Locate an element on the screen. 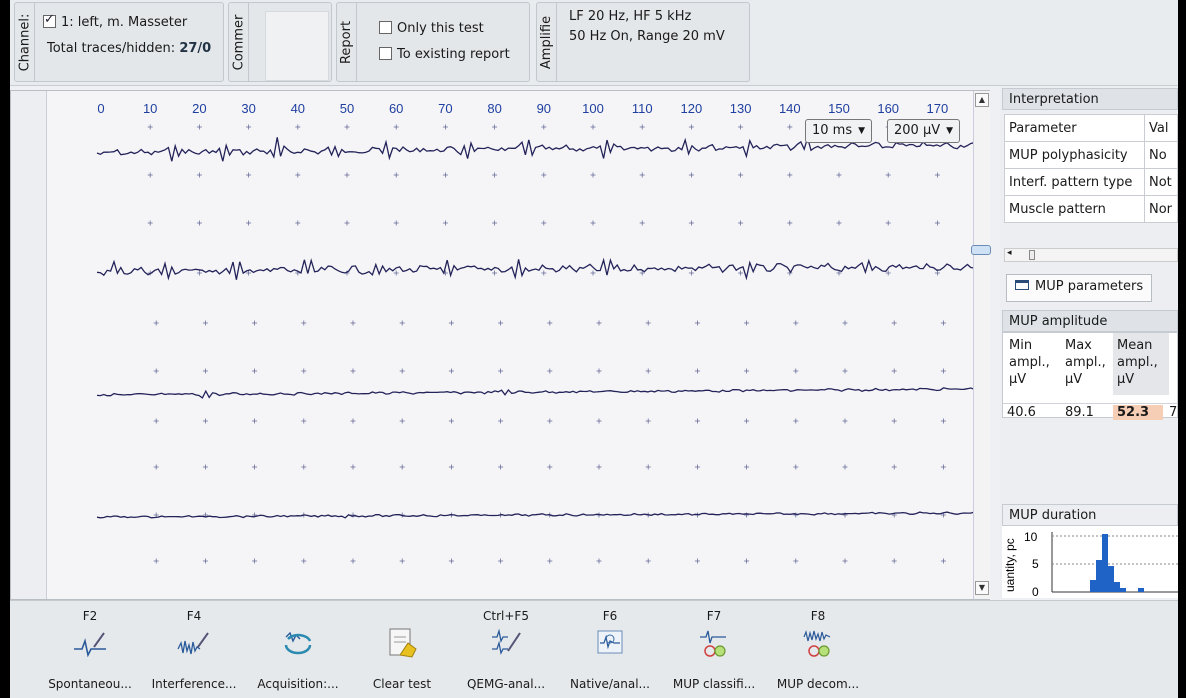 Image resolution: width=1186 pixels, height=698 pixels. x-tick-label: 140 is located at coordinates (790, 108).